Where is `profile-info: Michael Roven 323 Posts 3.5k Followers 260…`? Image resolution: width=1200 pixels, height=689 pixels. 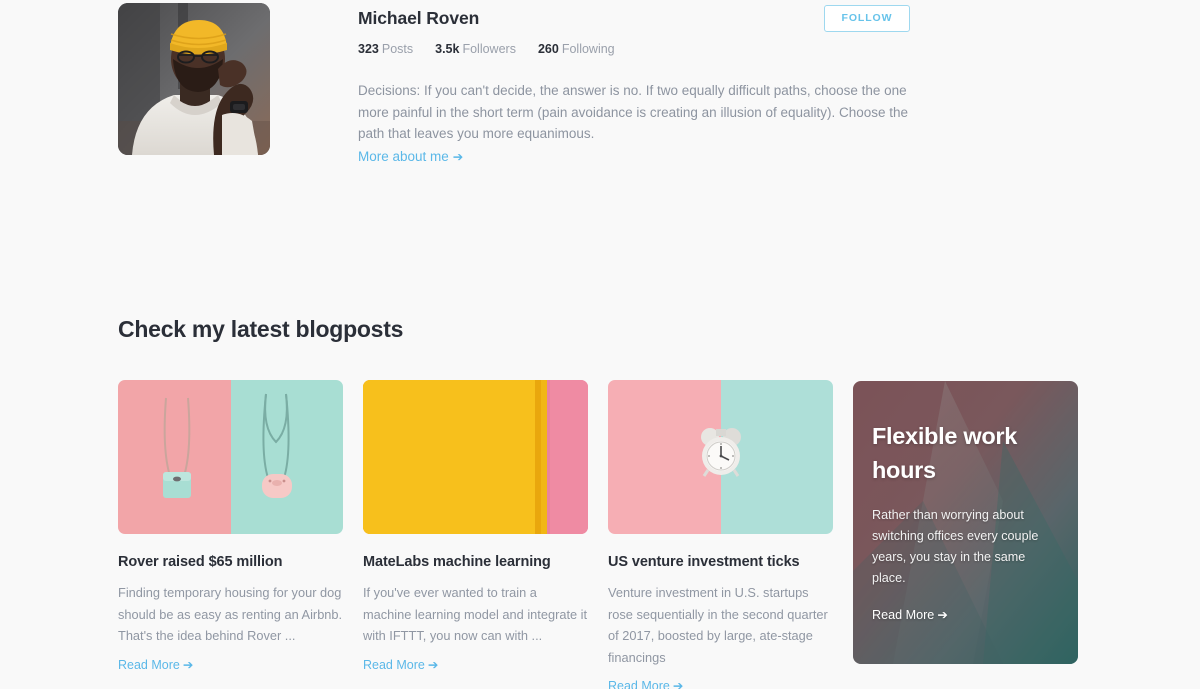
profile-info: Michael Roven 323 Posts 3.5k Followers 260… is located at coordinates (718, 85).